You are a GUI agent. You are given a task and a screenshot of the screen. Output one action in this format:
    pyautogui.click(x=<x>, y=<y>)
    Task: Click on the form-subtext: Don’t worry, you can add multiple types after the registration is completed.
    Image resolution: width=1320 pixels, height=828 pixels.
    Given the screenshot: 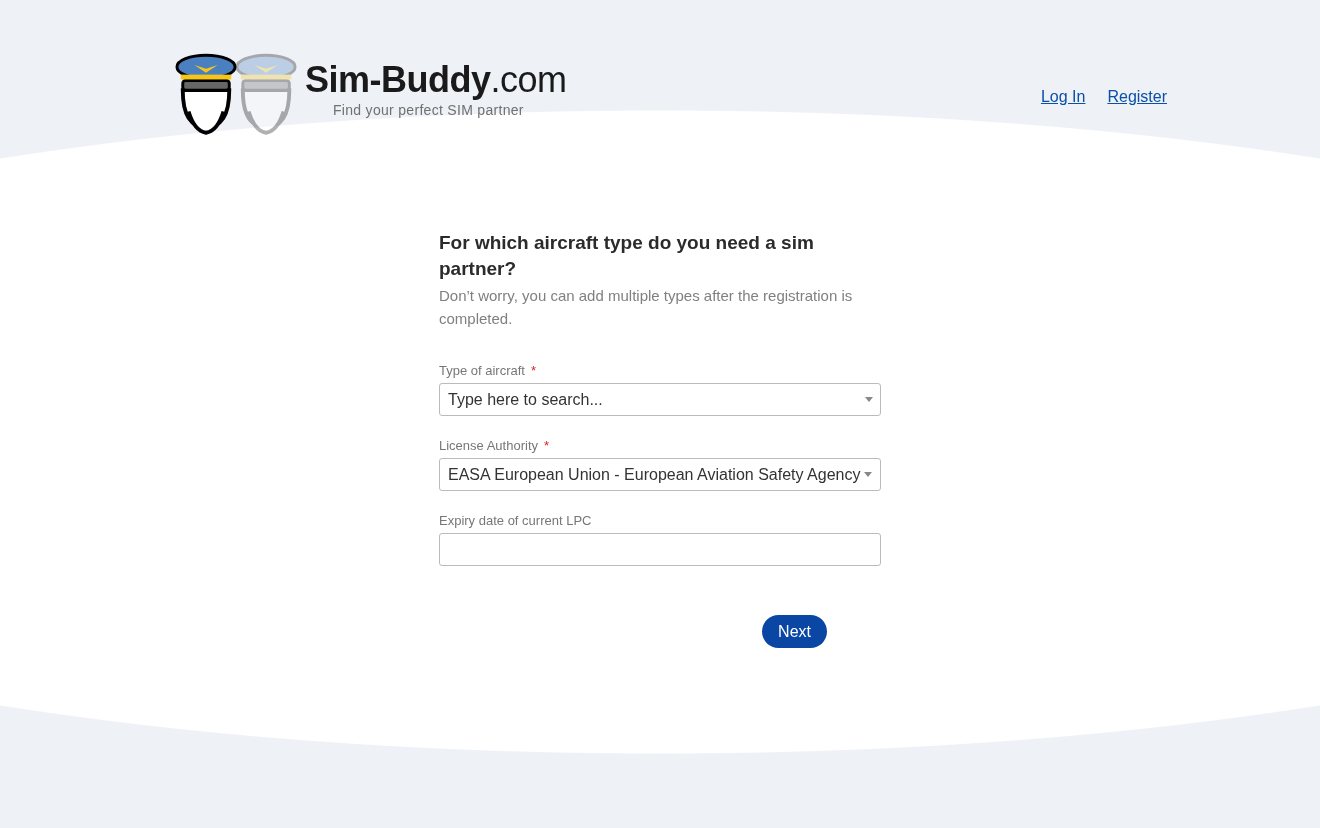 What is the action you would take?
    pyautogui.click(x=646, y=307)
    